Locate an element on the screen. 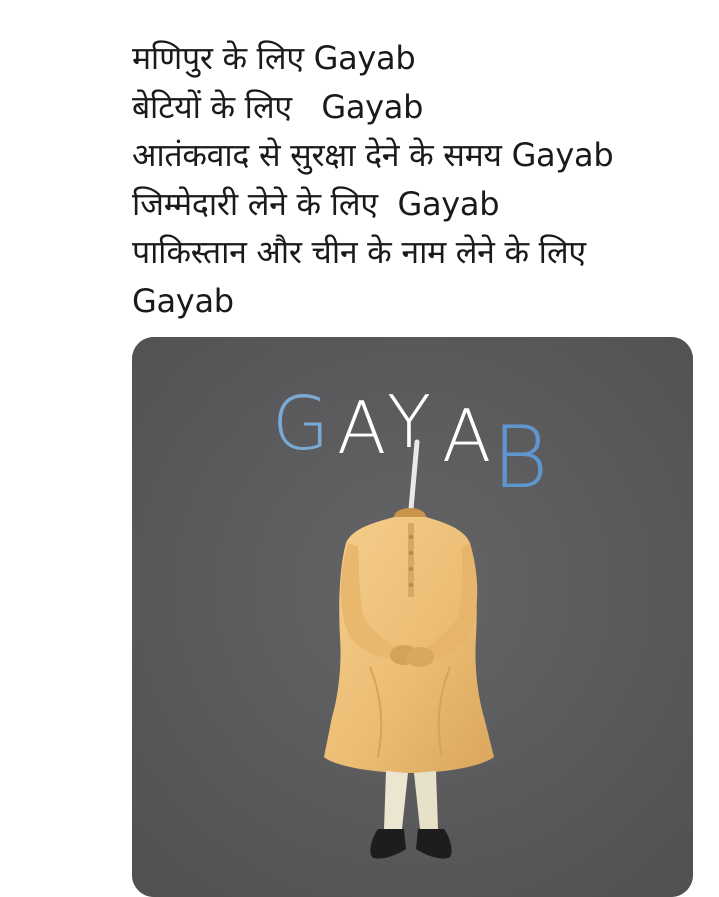  title-letter-a2: A is located at coordinates (466, 436).